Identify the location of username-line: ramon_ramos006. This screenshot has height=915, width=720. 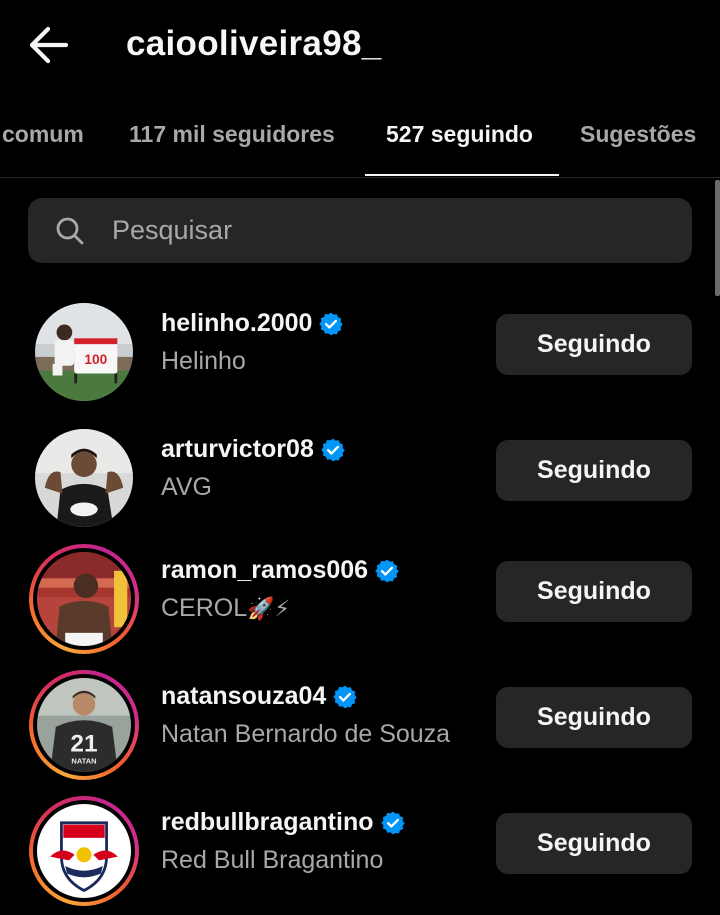
(280, 570).